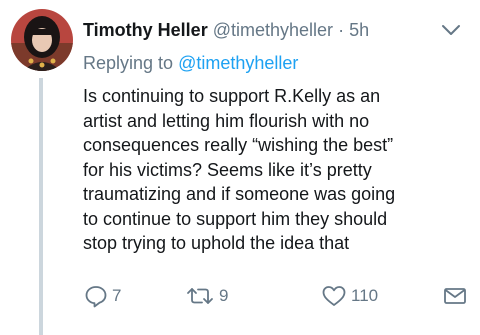  Describe the element at coordinates (239, 194) in the screenshot. I see `tweet-text-line: traumatizing and if someone was going` at that location.